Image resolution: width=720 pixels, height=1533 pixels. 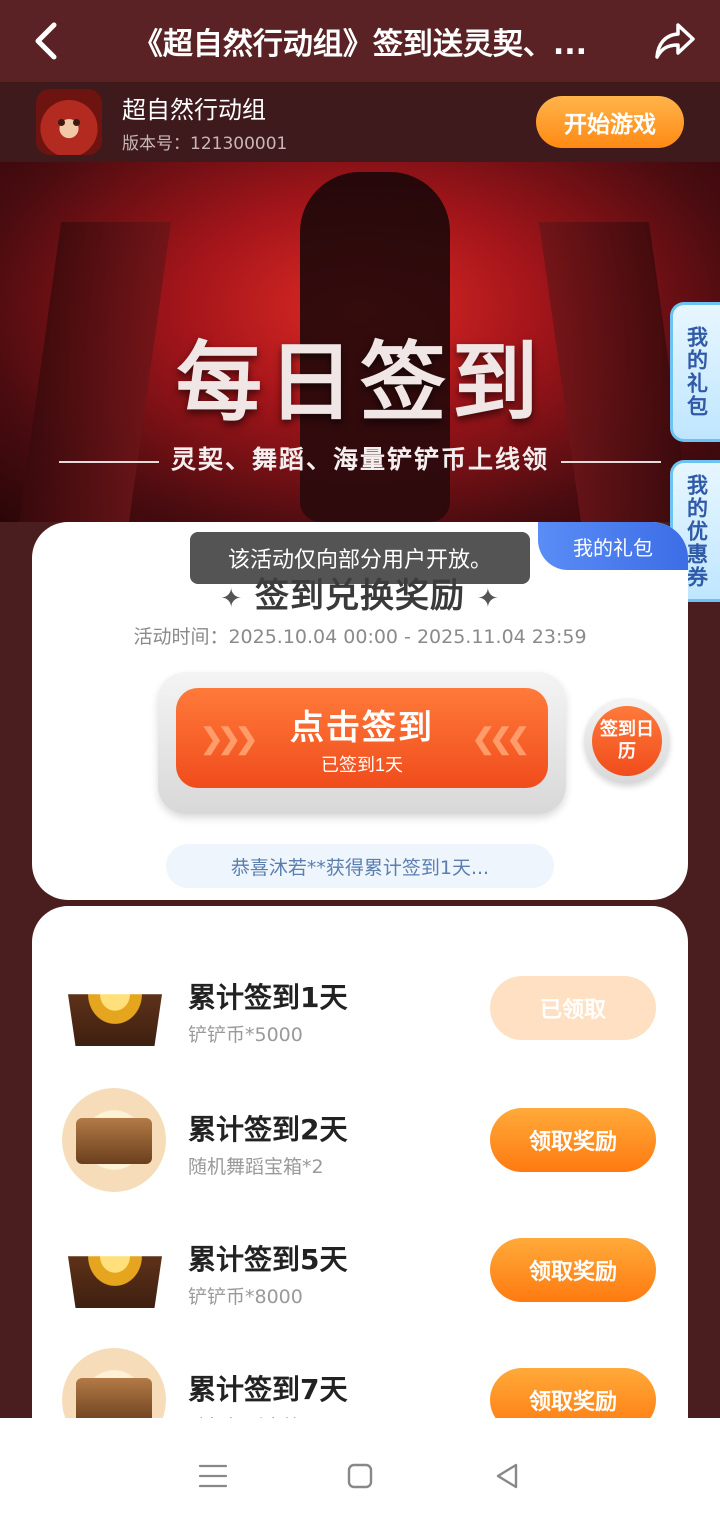 I want to click on toast-message: 该活动仅向部分用户开放。, so click(x=360, y=558).